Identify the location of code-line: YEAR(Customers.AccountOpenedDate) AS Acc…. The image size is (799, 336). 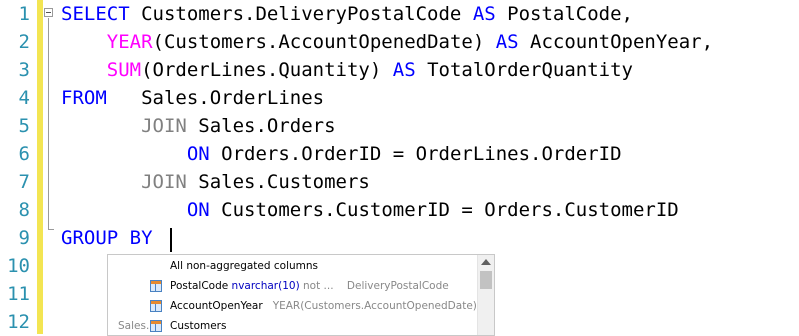
(387, 42).